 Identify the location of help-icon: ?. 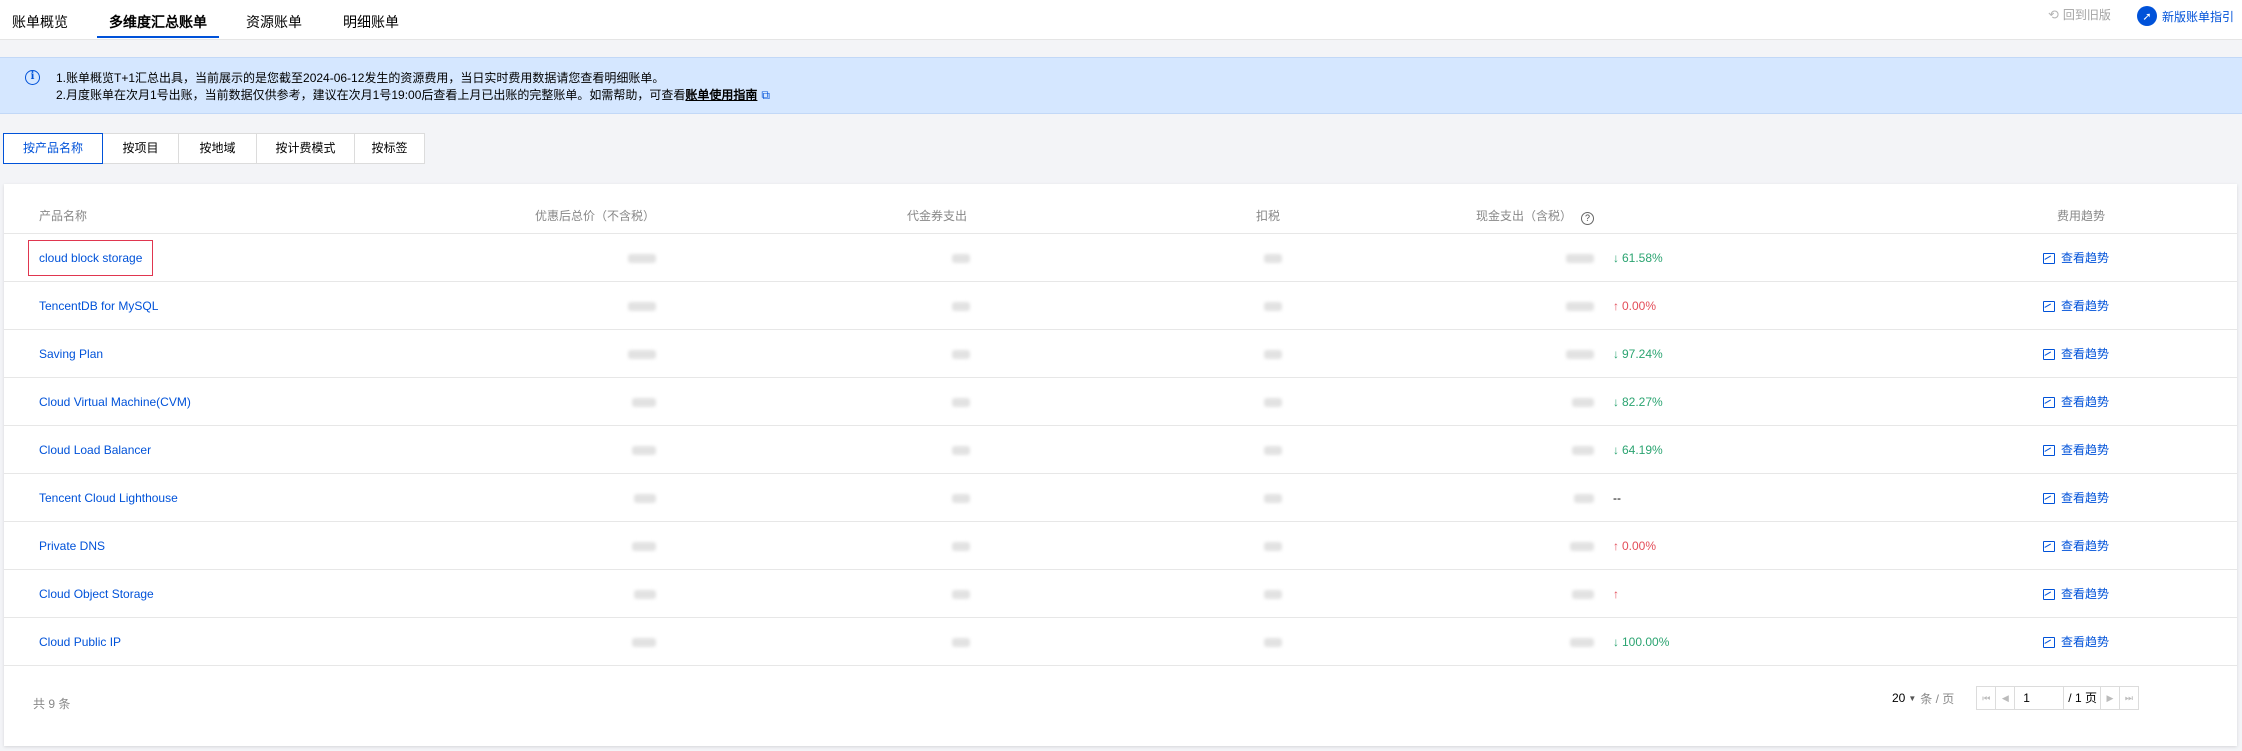
(1588, 218).